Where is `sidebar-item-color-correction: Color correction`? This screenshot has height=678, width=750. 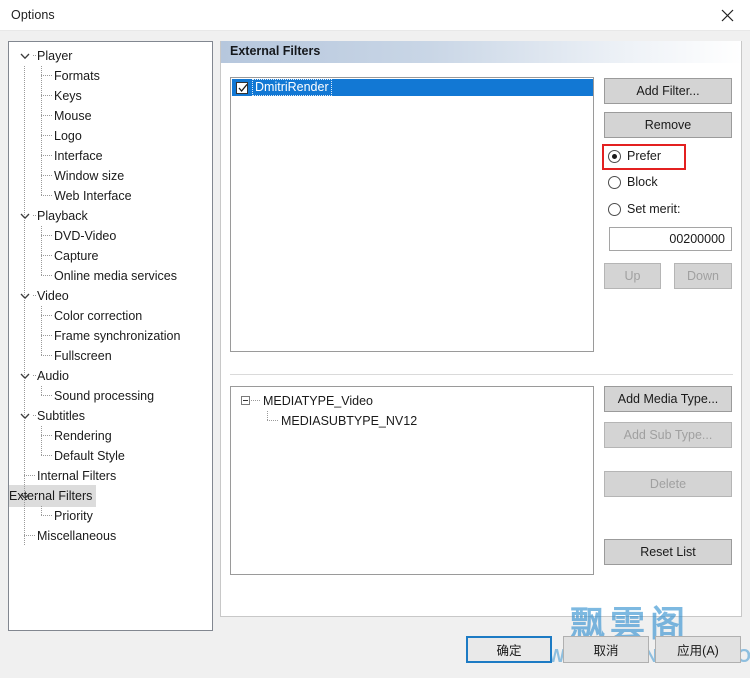 sidebar-item-color-correction: Color correction is located at coordinates (110, 316).